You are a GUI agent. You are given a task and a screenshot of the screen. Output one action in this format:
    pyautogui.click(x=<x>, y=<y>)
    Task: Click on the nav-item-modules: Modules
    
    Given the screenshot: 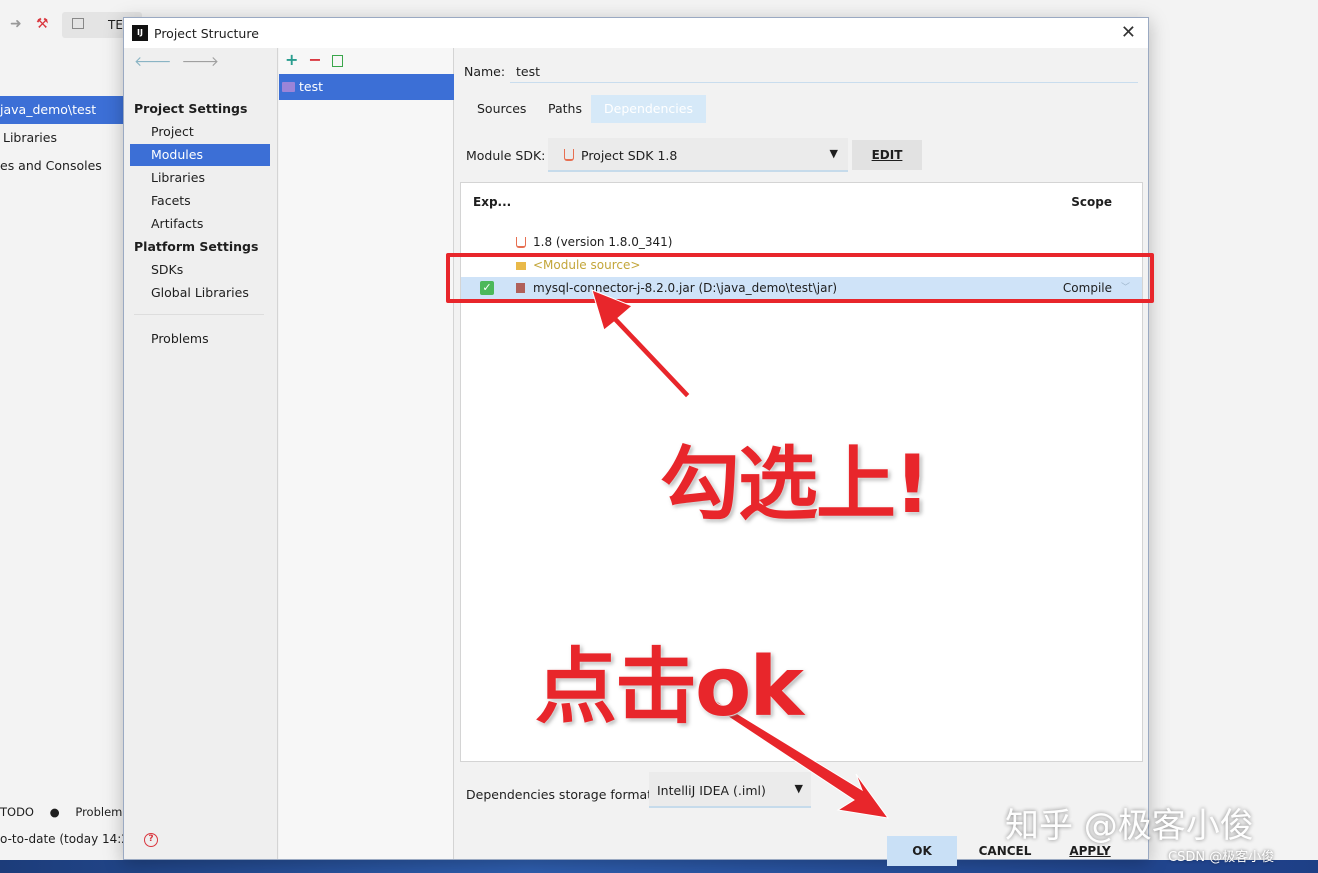 What is the action you would take?
    pyautogui.click(x=200, y=155)
    